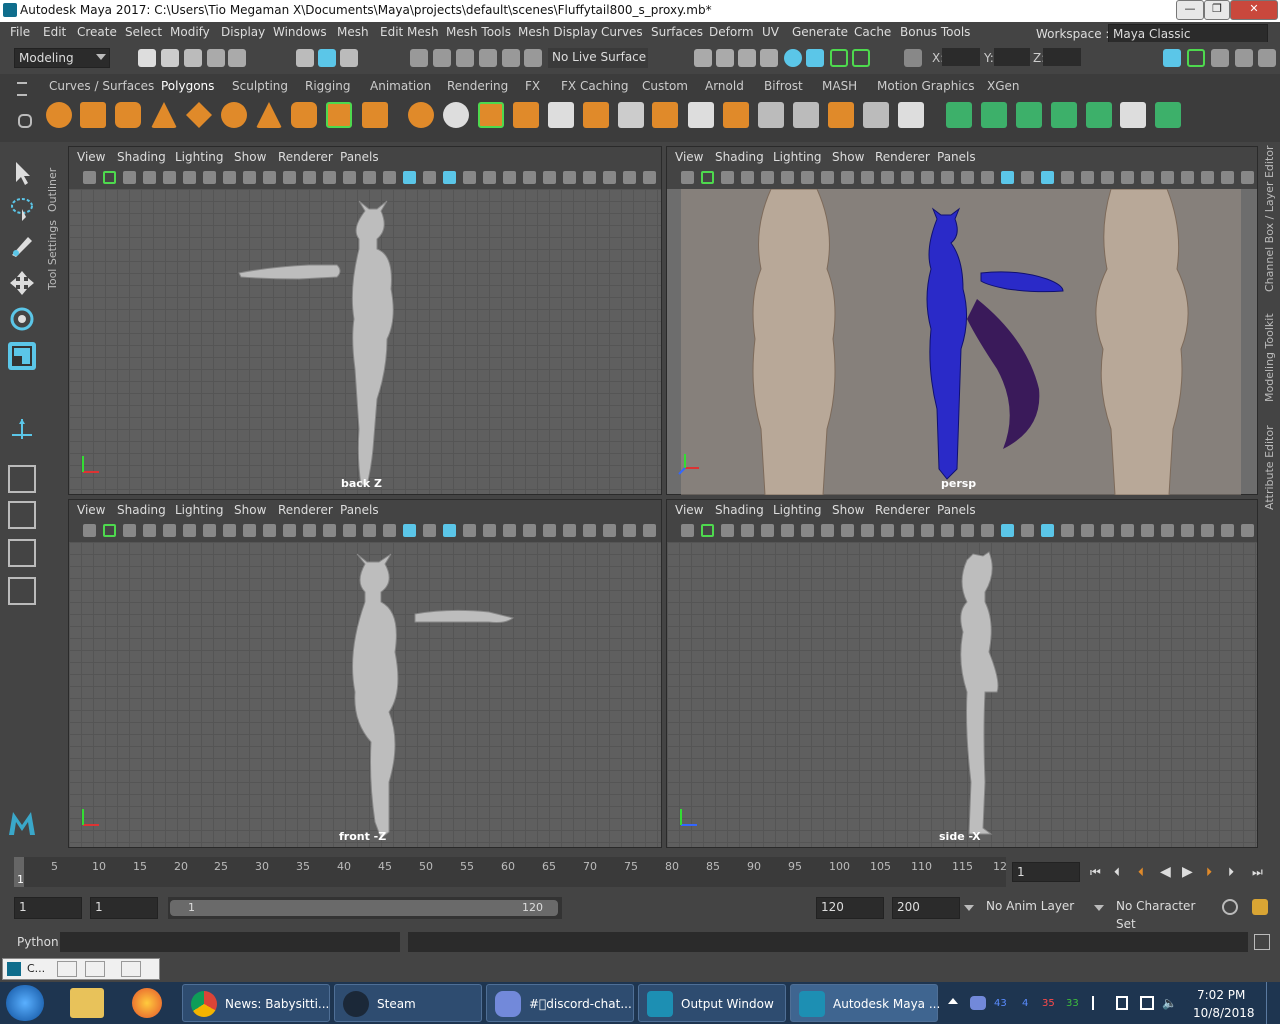  Describe the element at coordinates (1260, 872) in the screenshot. I see `go-to-end-icon: ⏭` at that location.